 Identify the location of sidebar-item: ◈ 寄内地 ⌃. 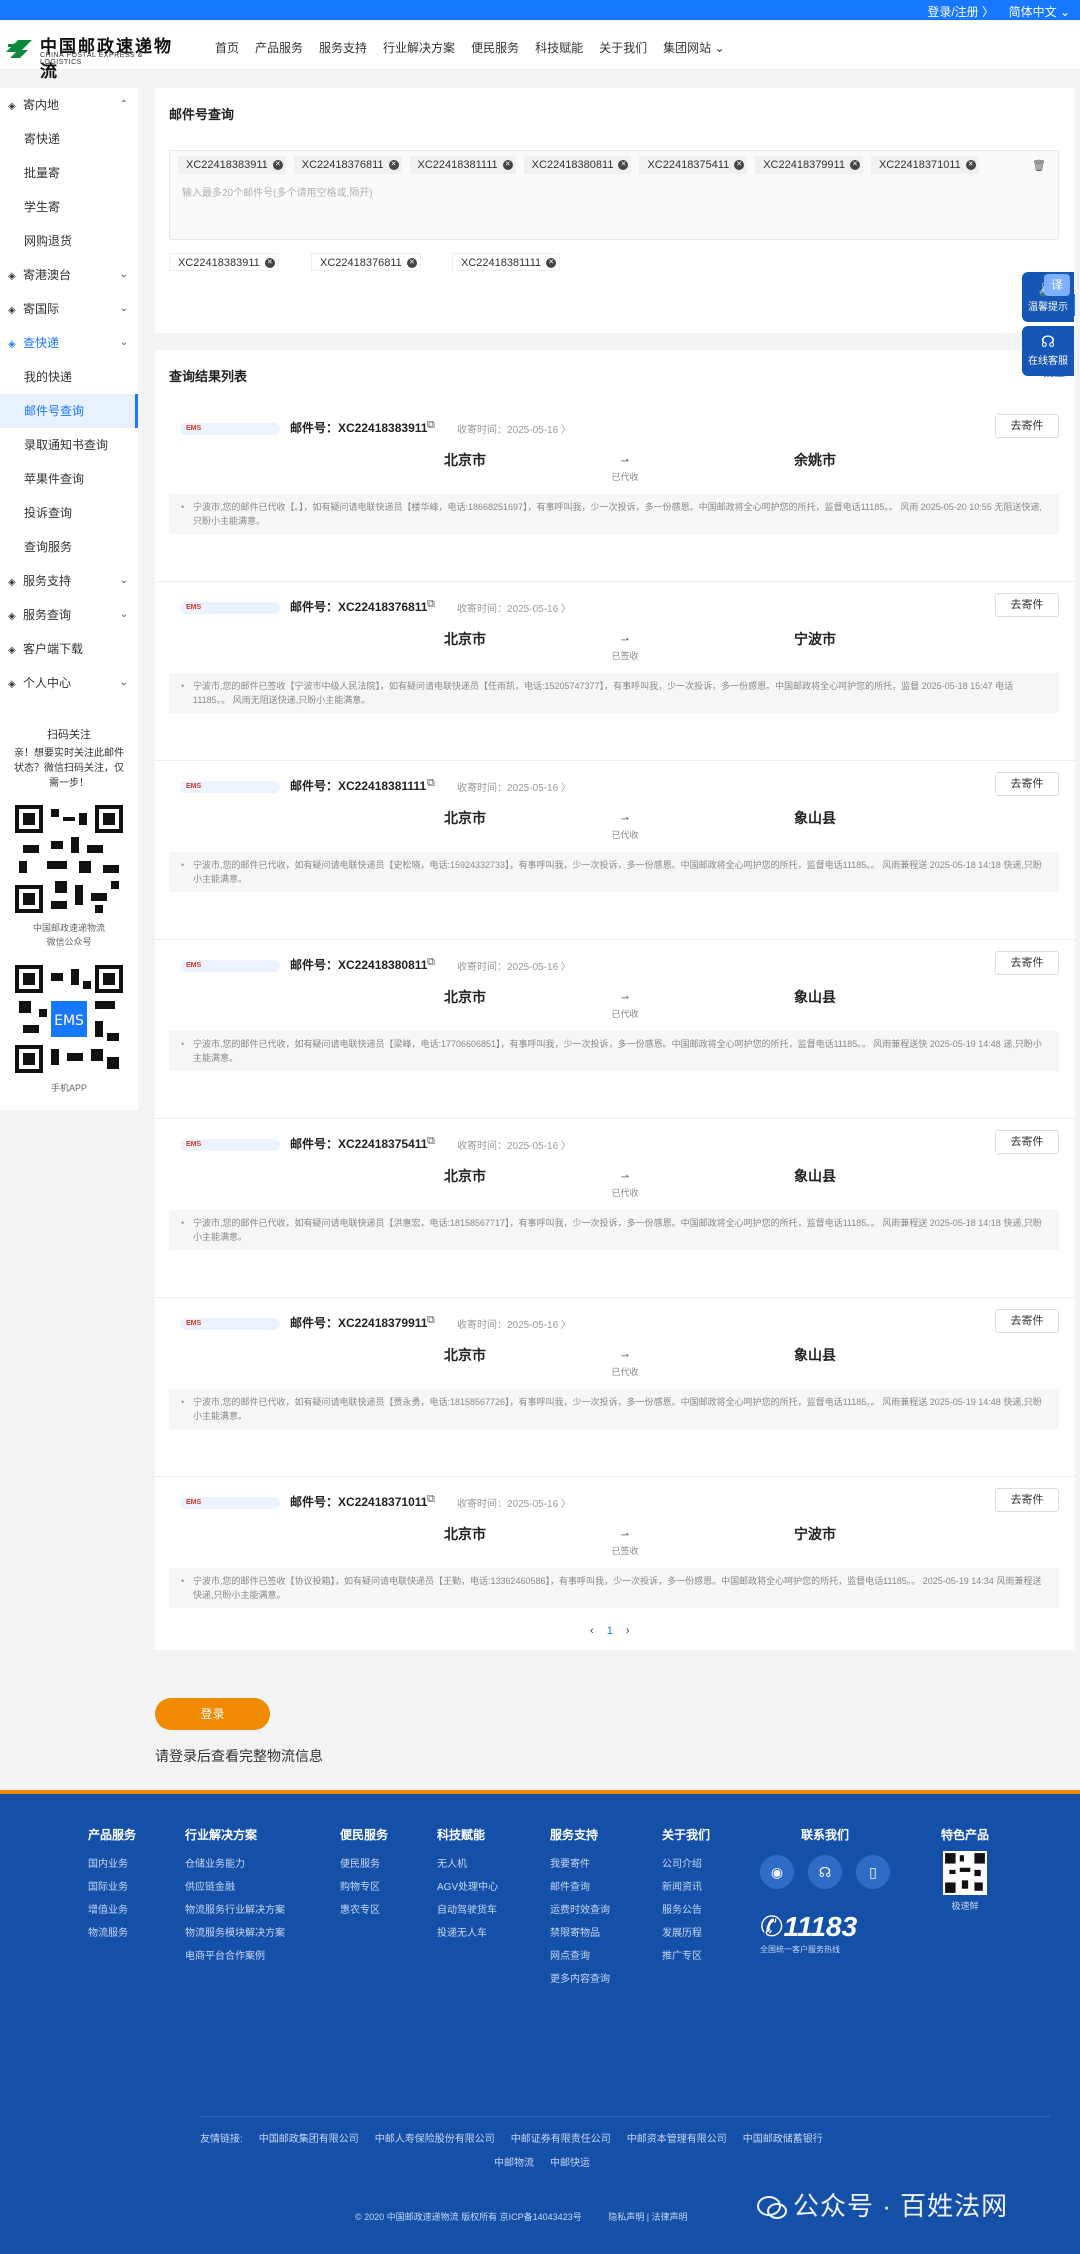
(69, 105).